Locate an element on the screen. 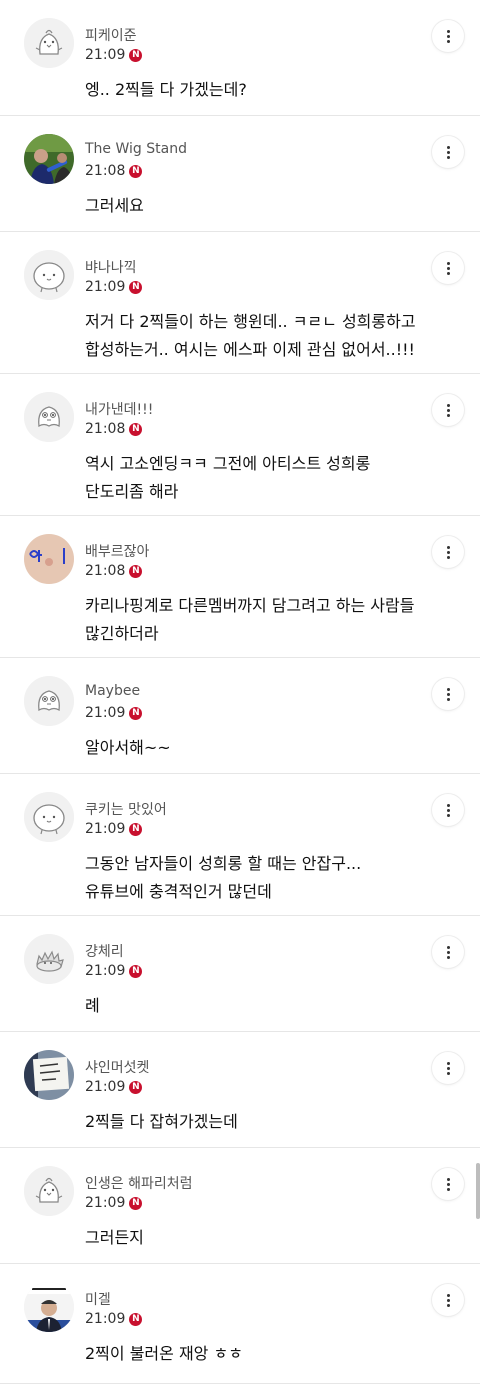  comment-body: 그동안 남자들이 성희롱 할 때는 안잡구... 유튜브에 충격적인거 많던데 is located at coordinates (270, 878).